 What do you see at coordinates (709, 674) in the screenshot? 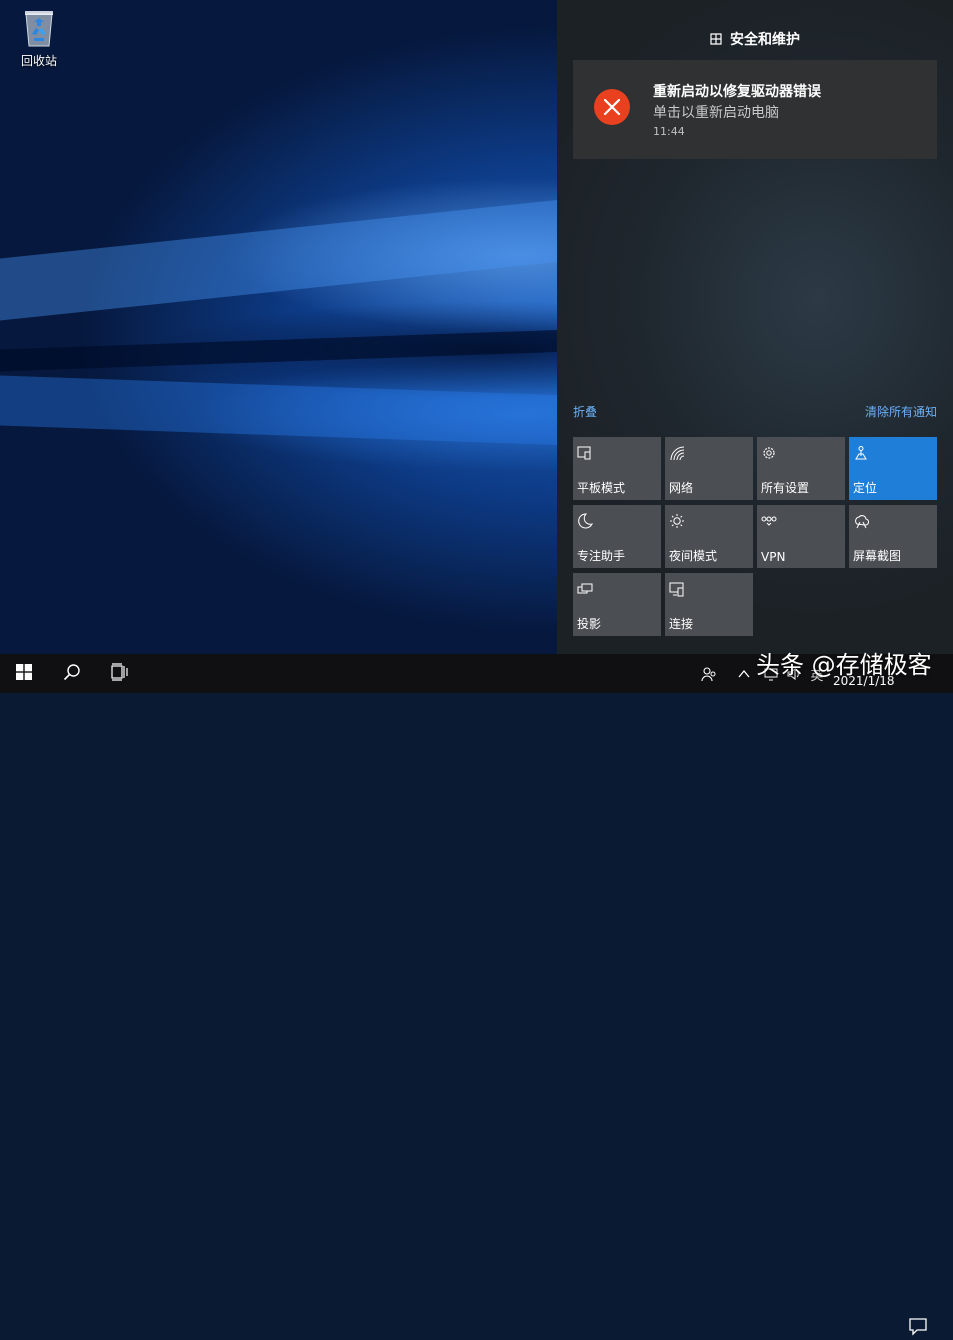
I see `people-icon` at bounding box center [709, 674].